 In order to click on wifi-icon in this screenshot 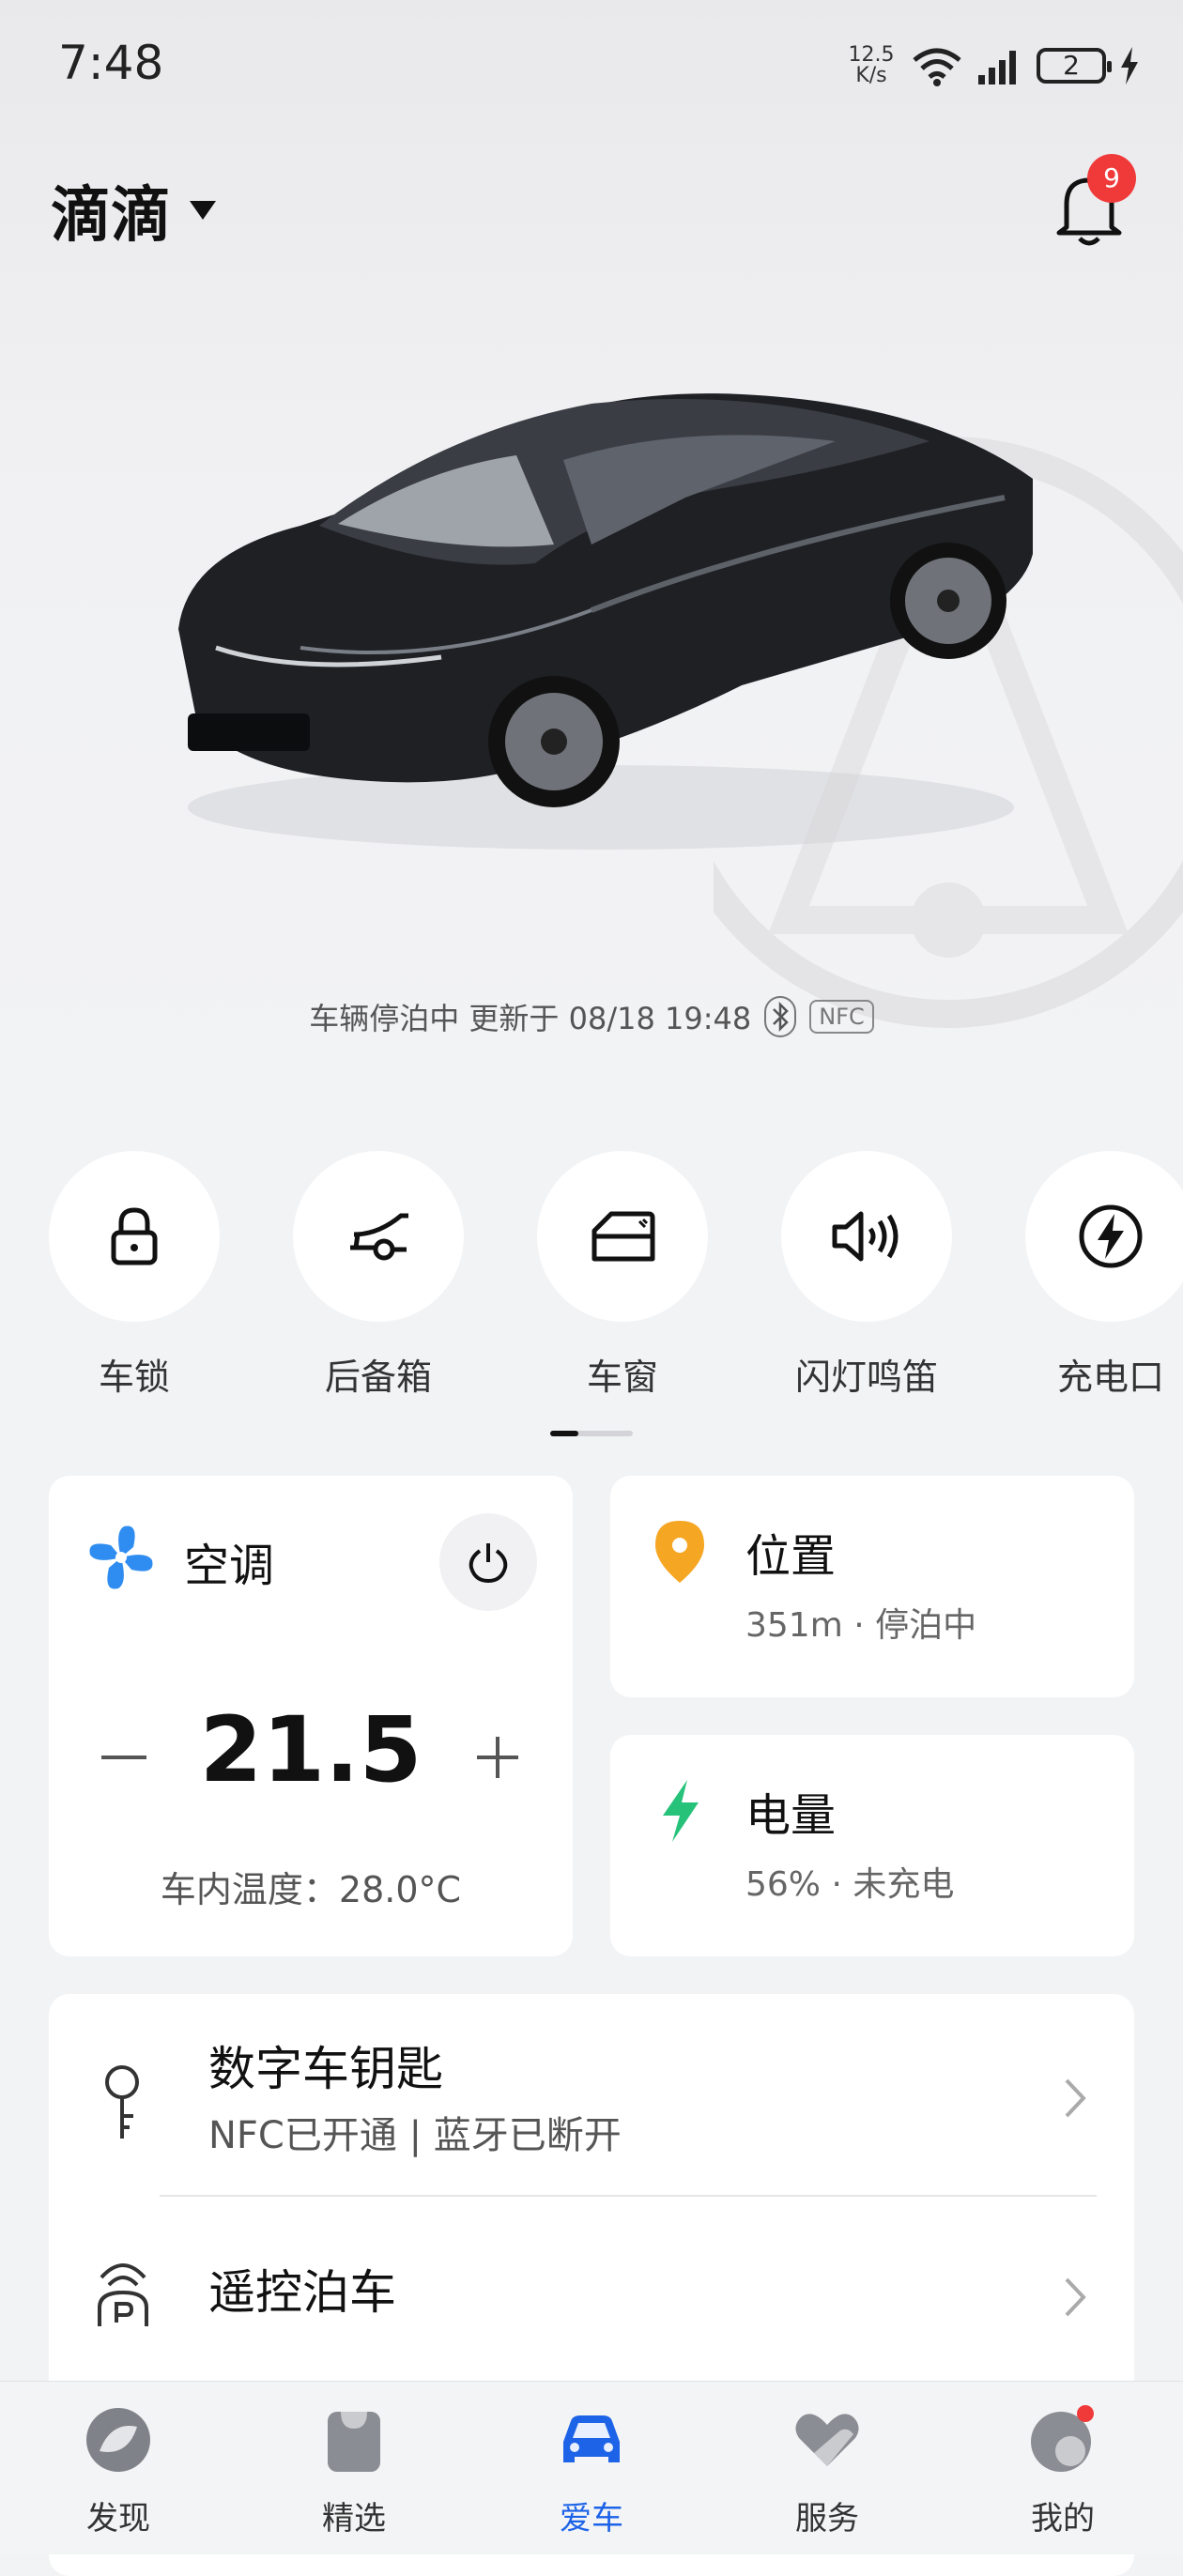, I will do `click(937, 67)`.